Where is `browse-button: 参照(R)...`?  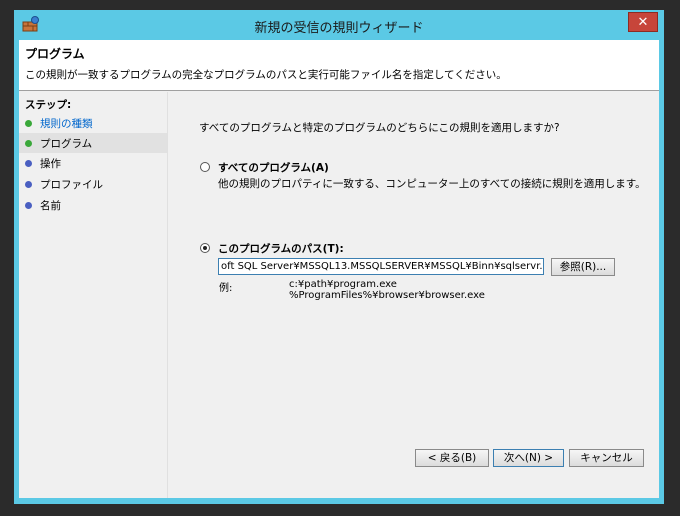 browse-button: 参照(R)... is located at coordinates (583, 267).